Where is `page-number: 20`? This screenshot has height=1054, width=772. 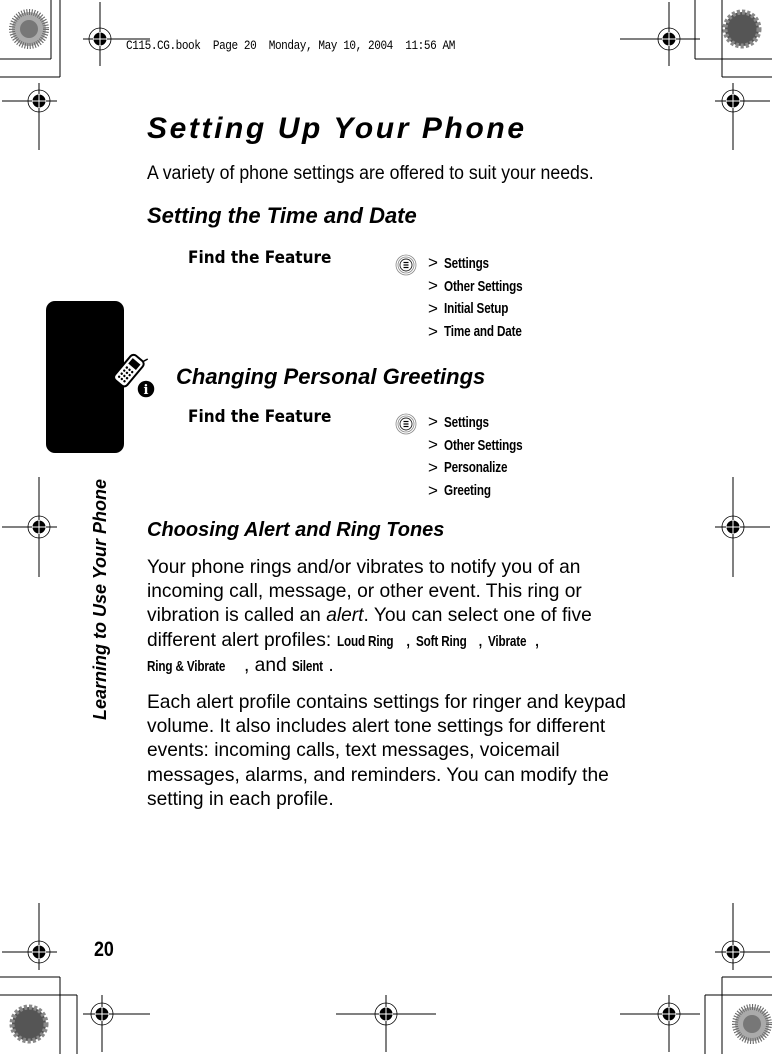 page-number: 20 is located at coordinates (104, 949).